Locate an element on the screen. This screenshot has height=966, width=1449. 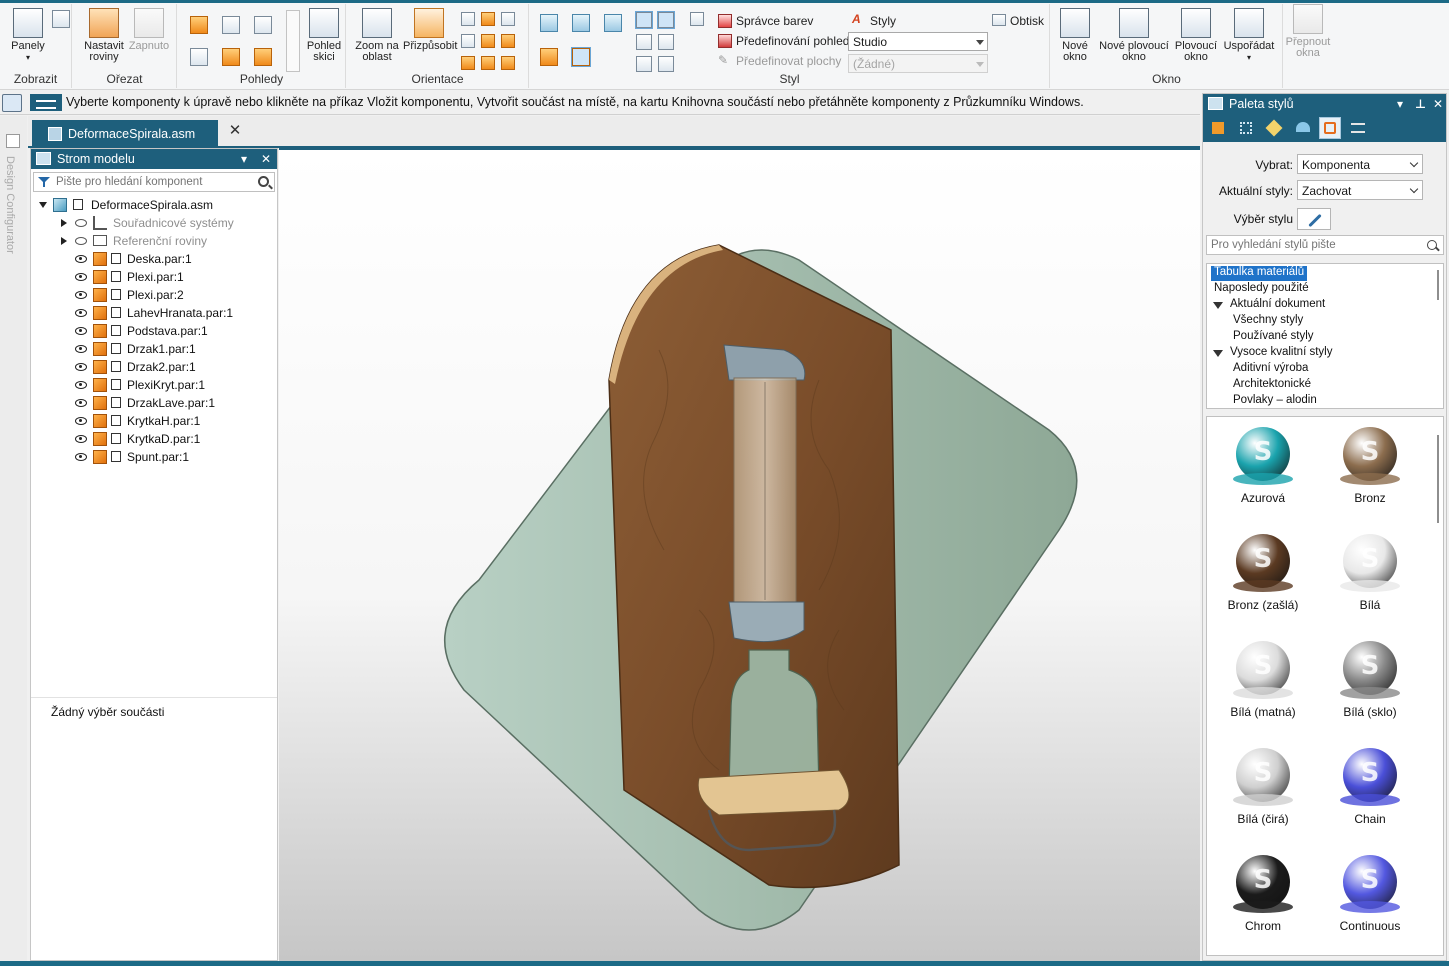
view-right-icon is located at coordinates (263, 25).